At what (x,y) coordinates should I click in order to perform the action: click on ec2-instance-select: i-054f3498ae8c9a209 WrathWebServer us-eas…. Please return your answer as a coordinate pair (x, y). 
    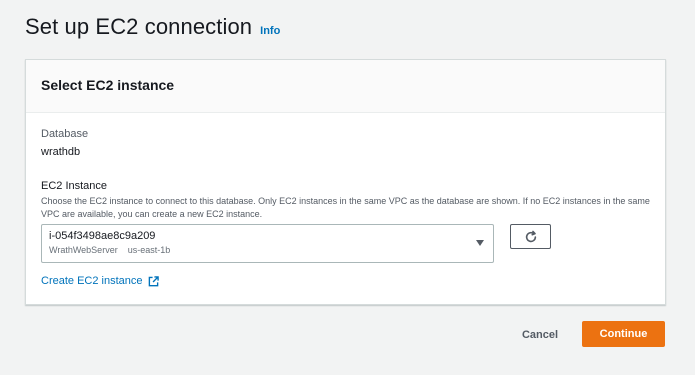
    Looking at the image, I should click on (267, 243).